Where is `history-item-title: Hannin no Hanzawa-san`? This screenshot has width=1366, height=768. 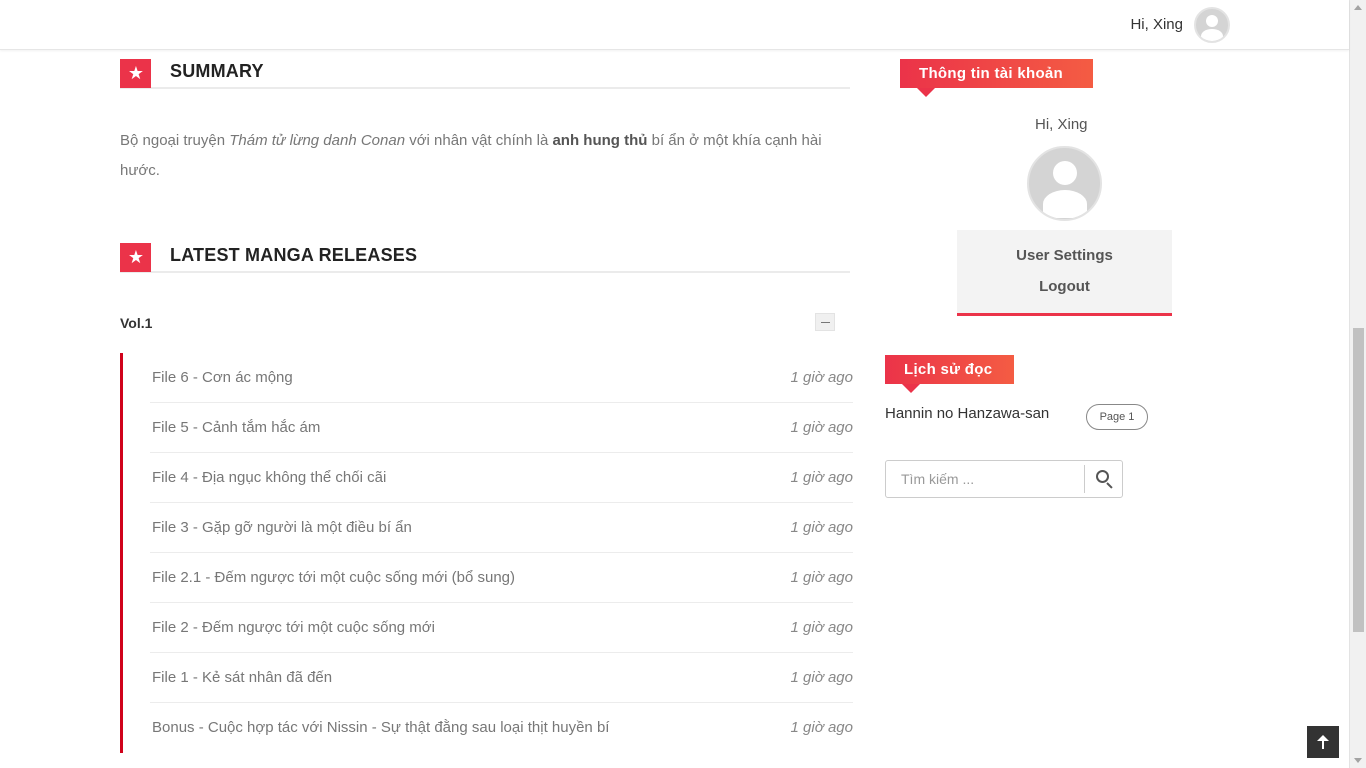 history-item-title: Hannin no Hanzawa-san is located at coordinates (967, 413).